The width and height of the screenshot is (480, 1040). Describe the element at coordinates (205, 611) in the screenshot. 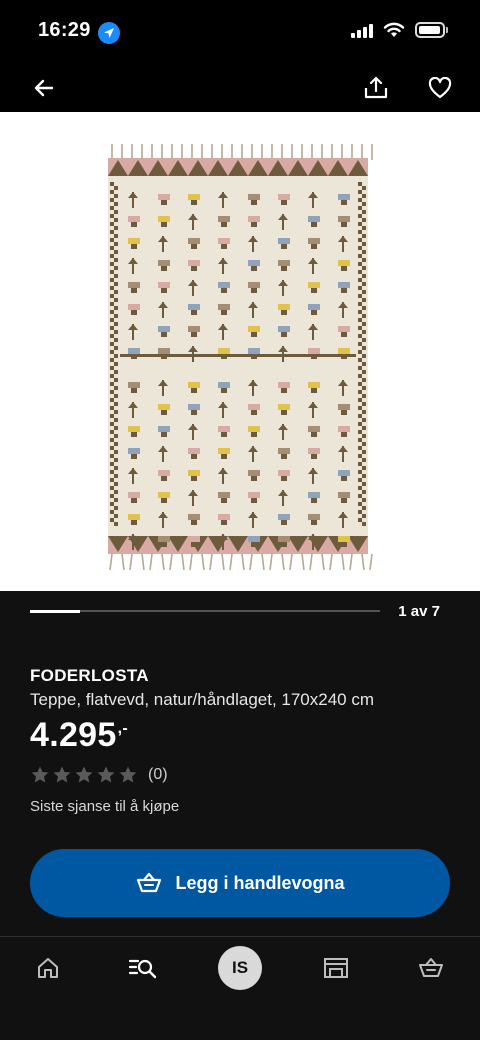

I see `gallery-progress-track` at that location.